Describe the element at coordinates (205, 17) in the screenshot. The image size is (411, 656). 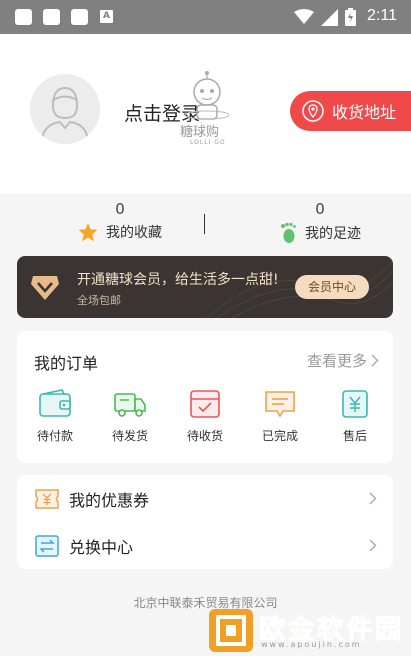
I see `status-bar: A 2:11` at that location.